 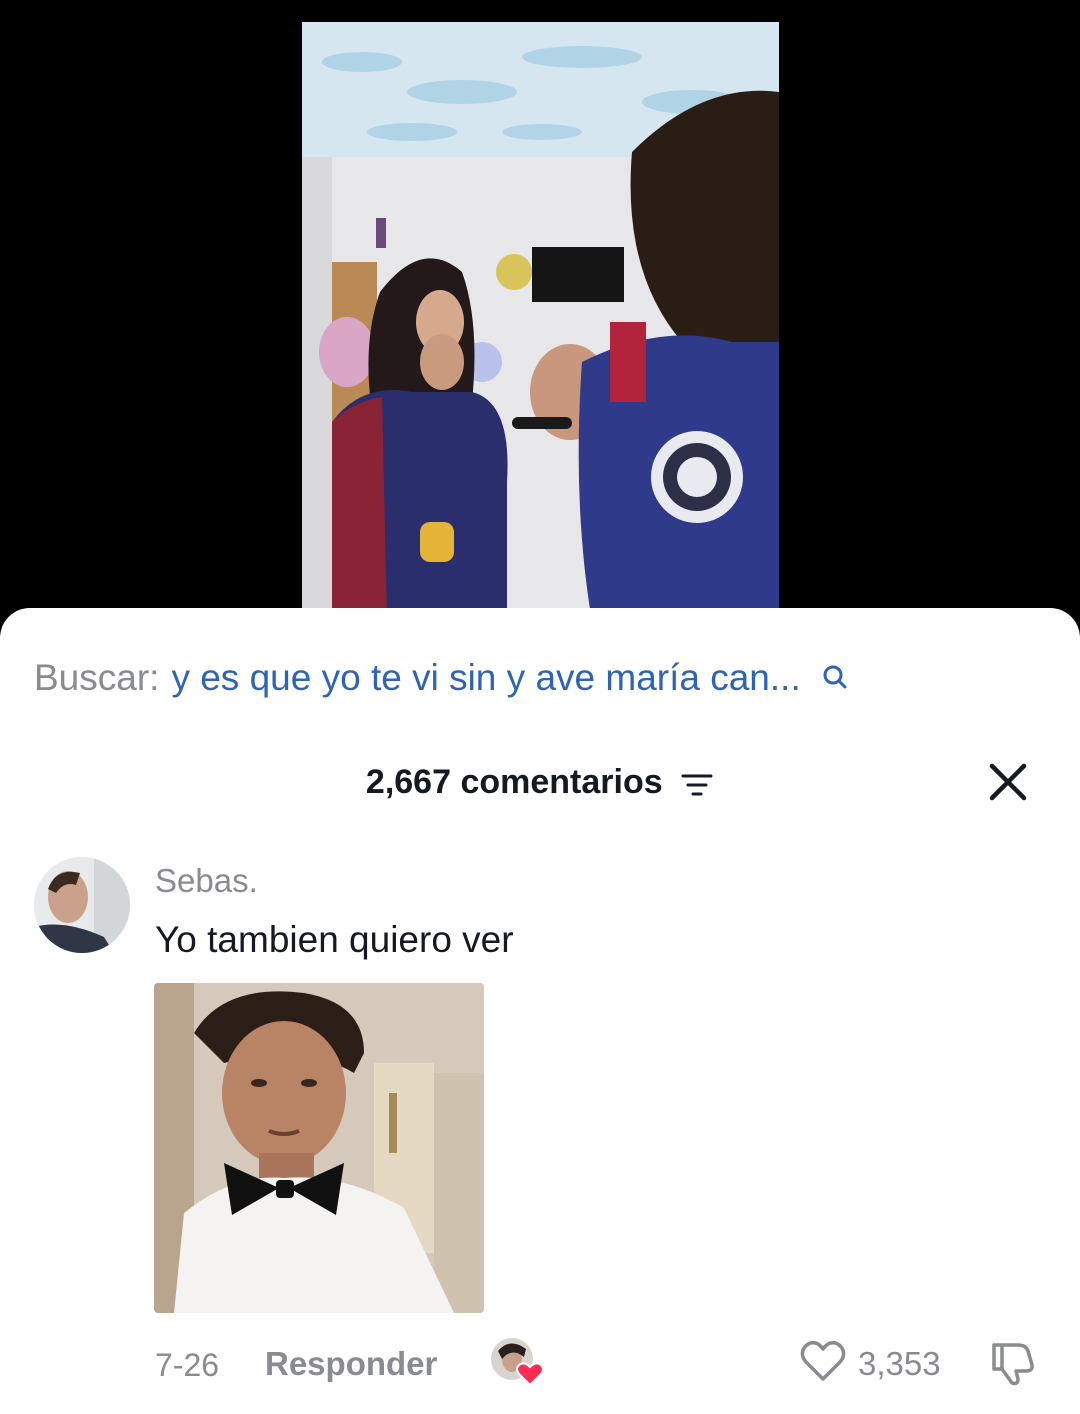 I want to click on comment-image, so click(x=319, y=1148).